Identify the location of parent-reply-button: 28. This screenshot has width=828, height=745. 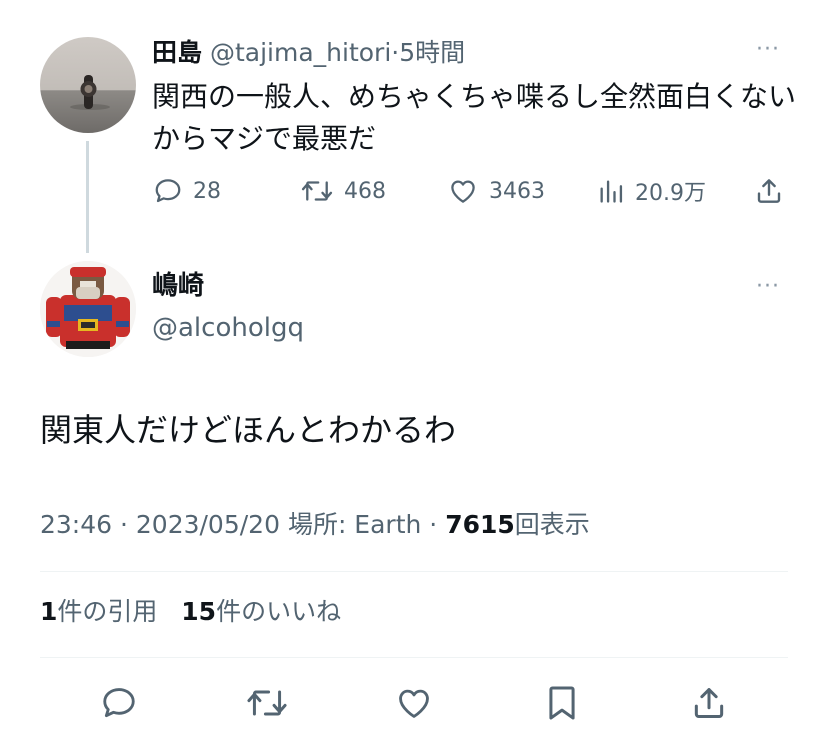
(187, 191).